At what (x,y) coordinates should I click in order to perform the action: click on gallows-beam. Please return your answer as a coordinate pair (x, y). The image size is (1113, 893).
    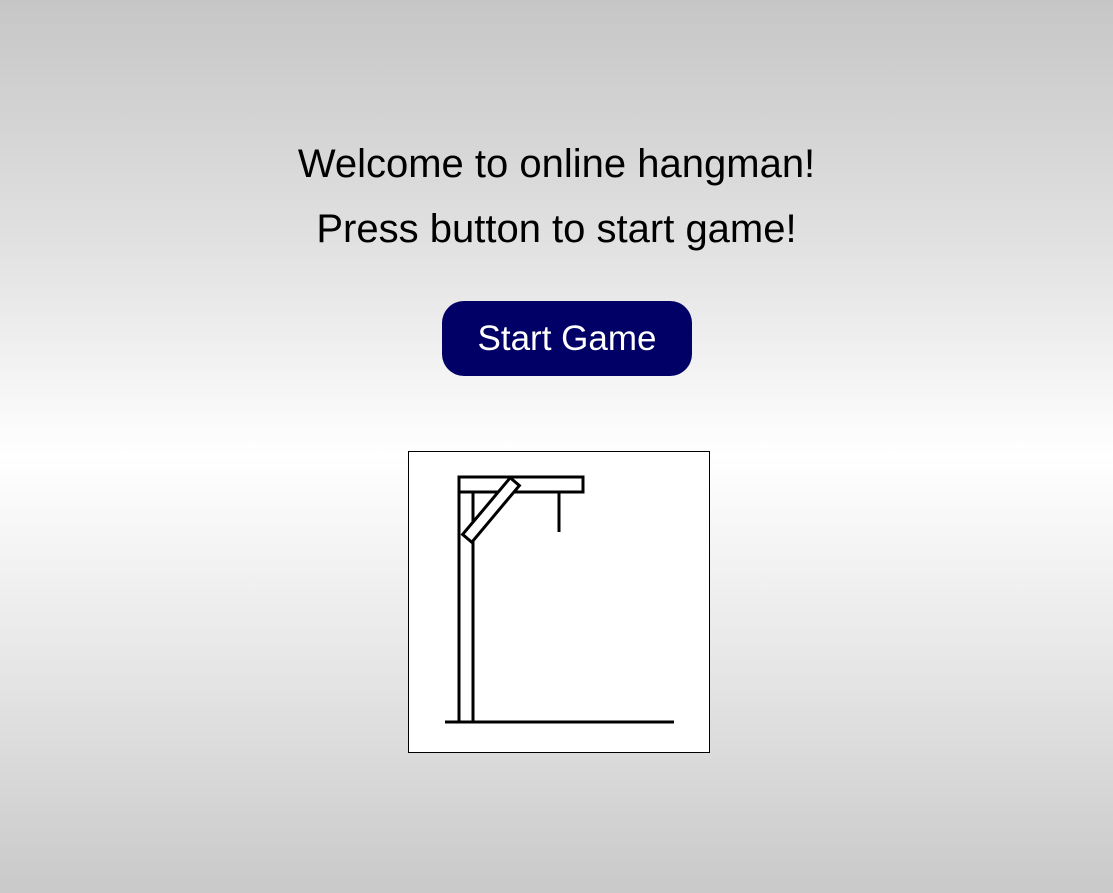
    Looking at the image, I should click on (521, 484).